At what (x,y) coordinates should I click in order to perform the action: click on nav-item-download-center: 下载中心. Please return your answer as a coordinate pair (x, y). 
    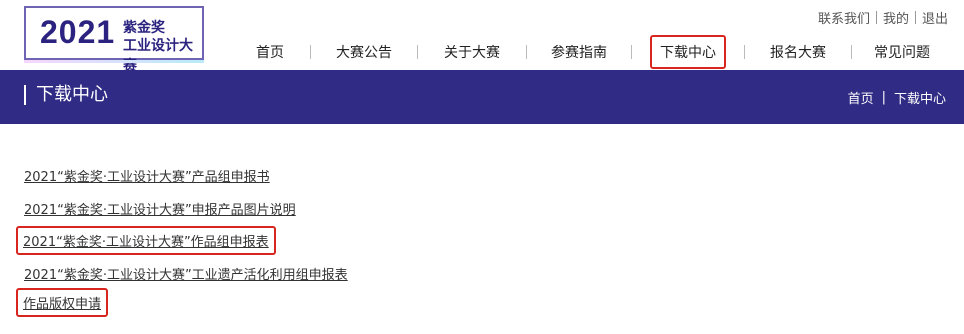
    Looking at the image, I should click on (688, 52).